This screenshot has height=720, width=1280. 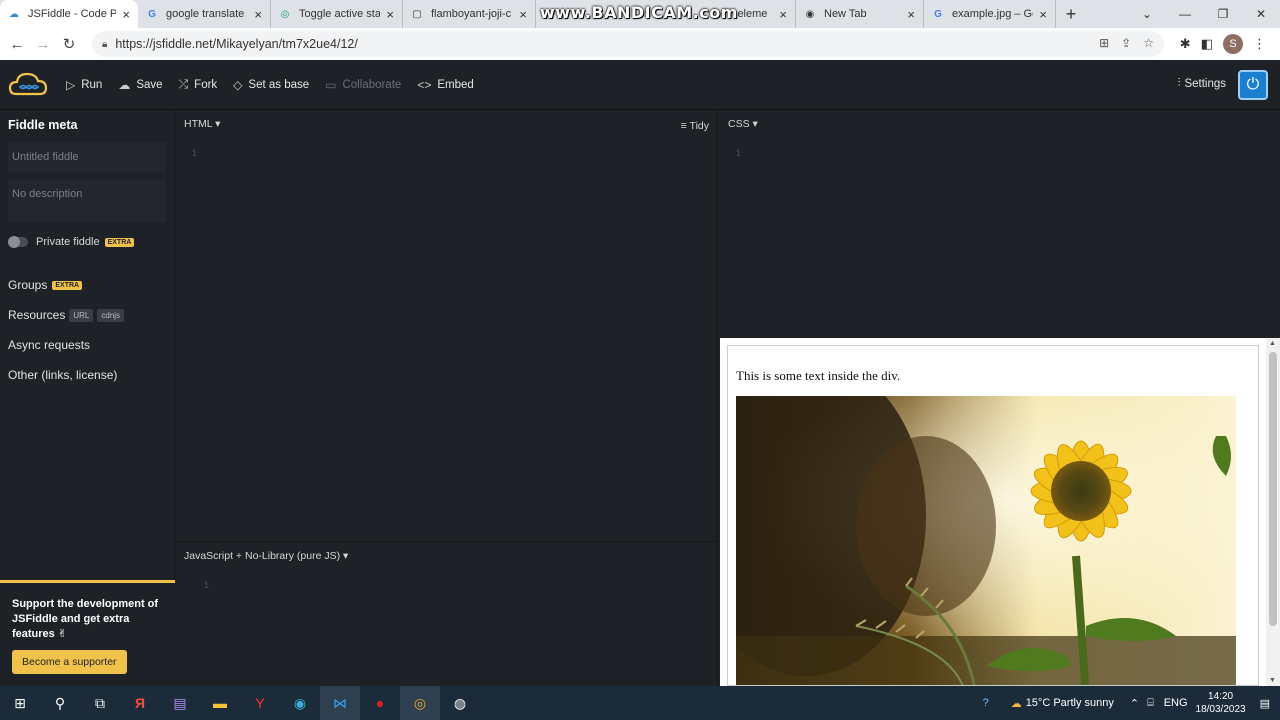 What do you see at coordinates (60, 703) in the screenshot?
I see `search-icon: ⚲` at bounding box center [60, 703].